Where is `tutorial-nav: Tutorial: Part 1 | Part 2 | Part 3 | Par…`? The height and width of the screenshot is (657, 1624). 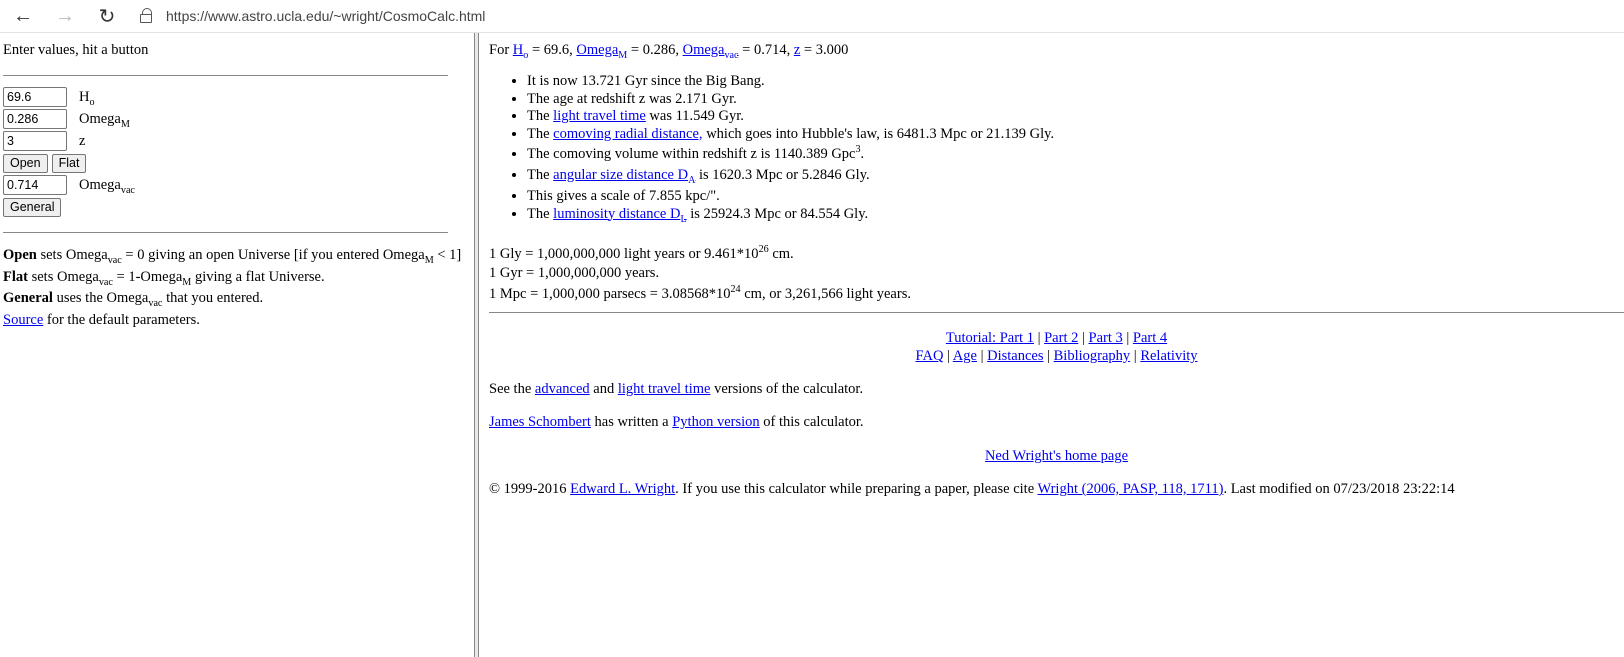
tutorial-nav: Tutorial: Part 1 | Part 2 | Part 3 | Par… is located at coordinates (1056, 347).